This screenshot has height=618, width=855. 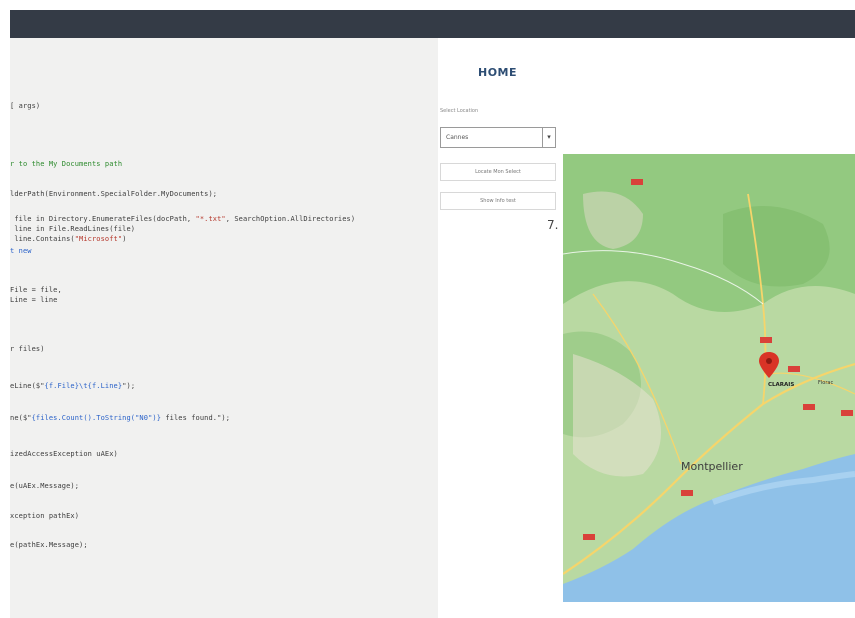 What do you see at coordinates (498, 137) in the screenshot?
I see `location-select: Cannes ▾` at bounding box center [498, 137].